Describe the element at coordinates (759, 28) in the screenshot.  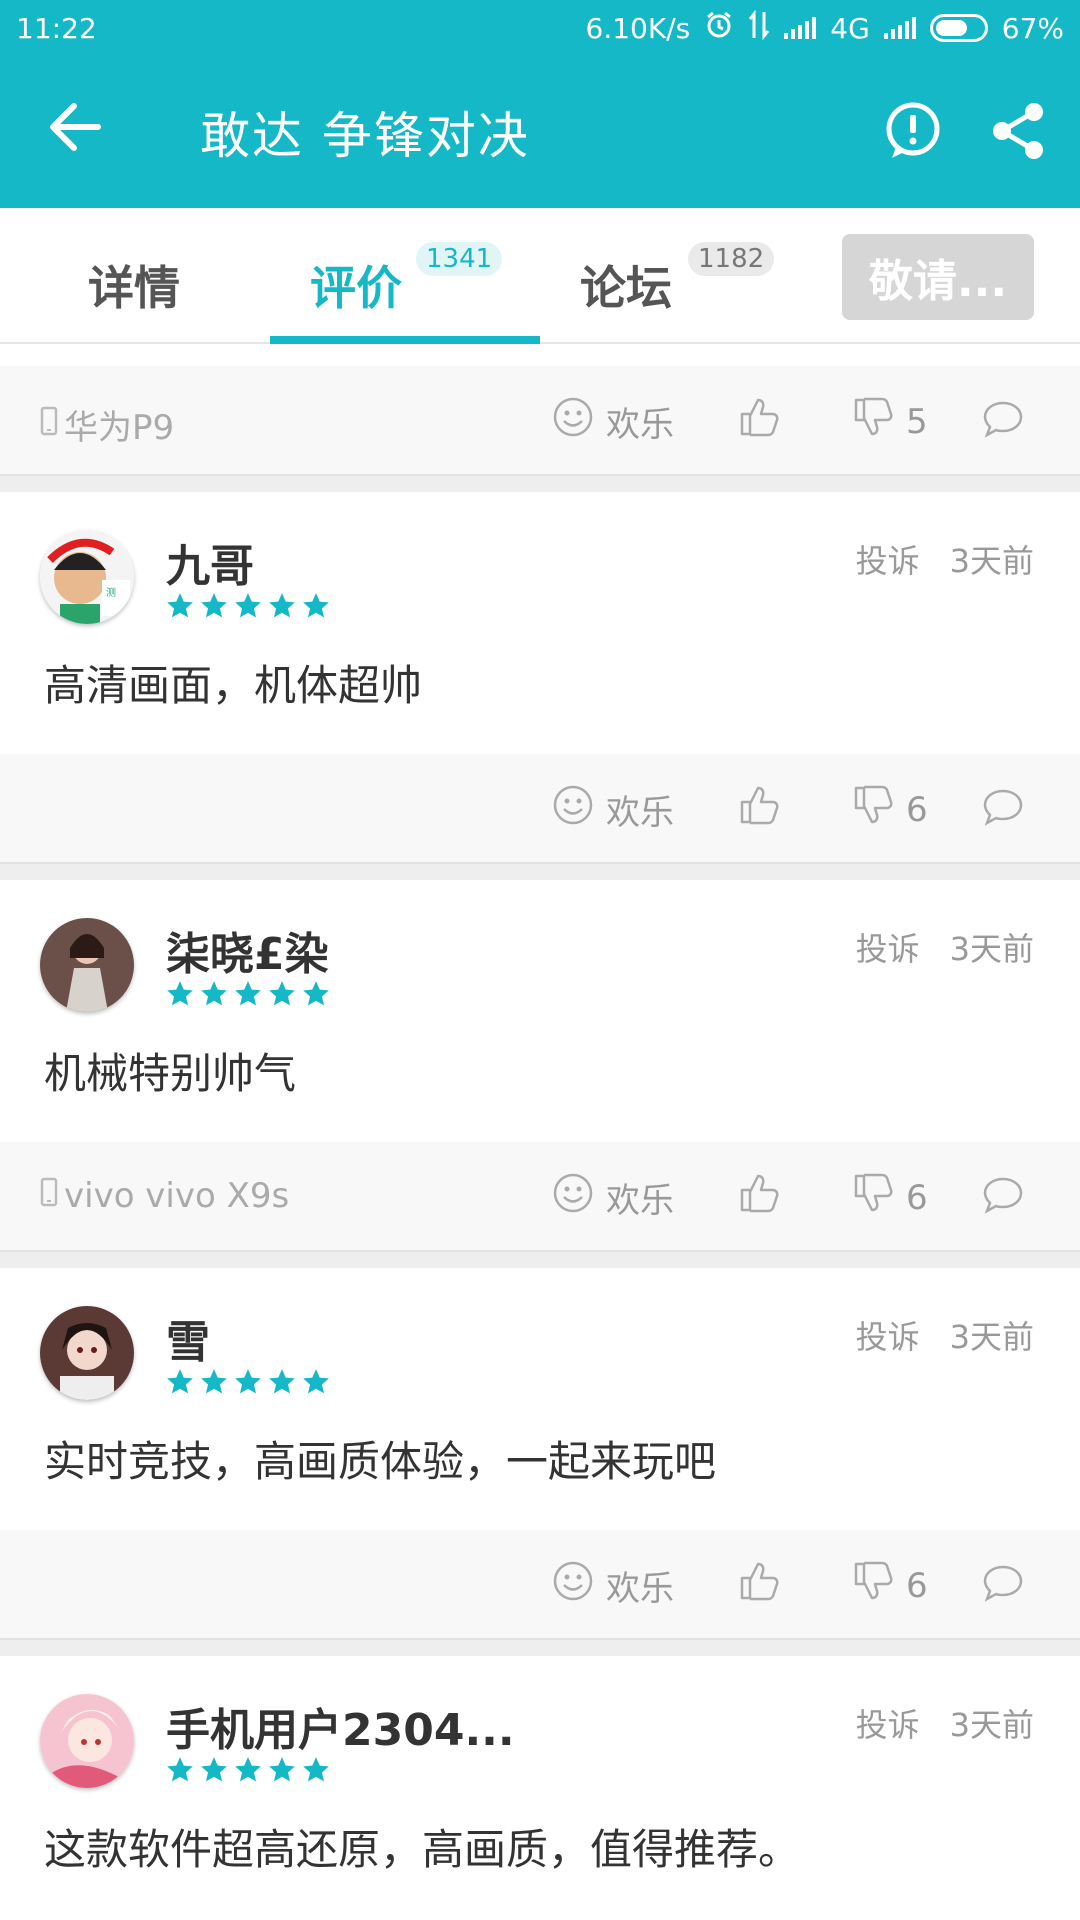
I see `data-transfer-icon` at that location.